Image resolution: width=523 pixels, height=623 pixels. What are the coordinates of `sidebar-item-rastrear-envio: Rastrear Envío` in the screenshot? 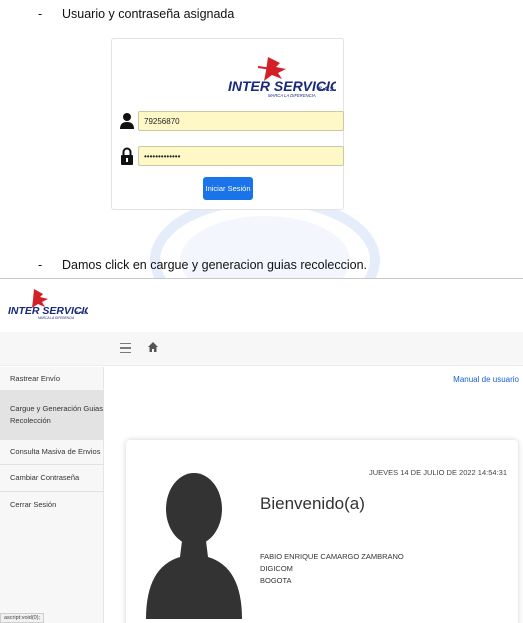 It's located at (52, 379).